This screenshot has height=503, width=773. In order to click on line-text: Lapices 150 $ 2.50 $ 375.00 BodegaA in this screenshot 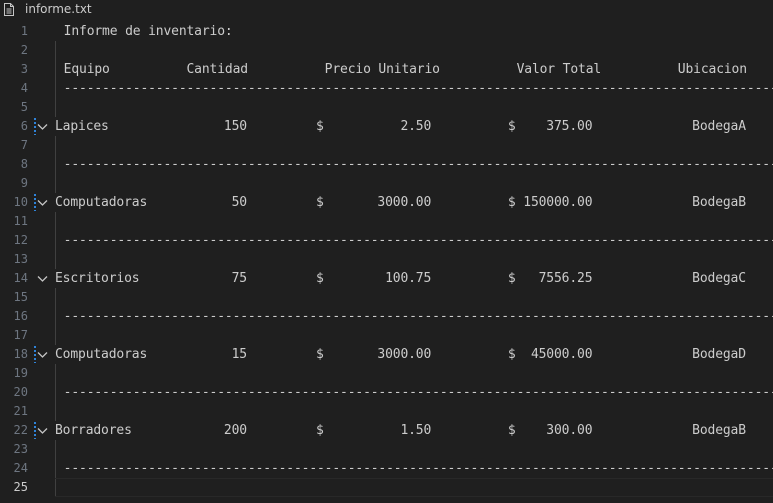, I will do `click(400, 126)`.